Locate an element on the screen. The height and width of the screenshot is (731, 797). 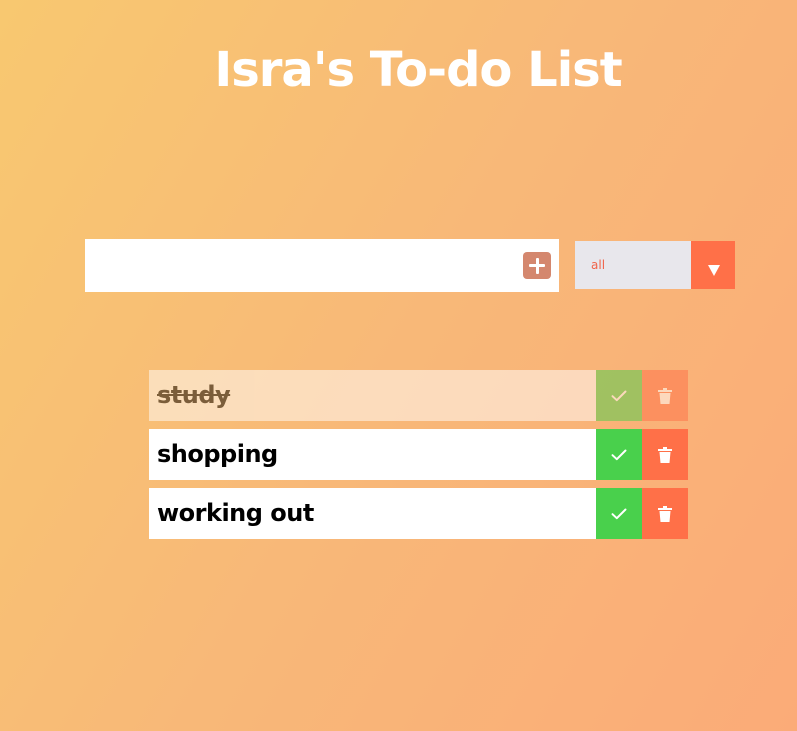
filter-select: all is located at coordinates (655, 265).